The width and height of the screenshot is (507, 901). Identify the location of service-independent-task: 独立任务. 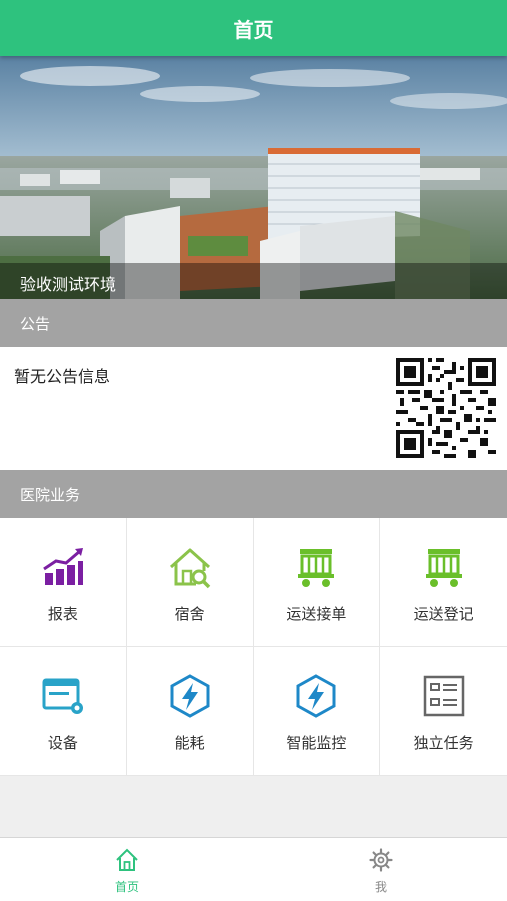
(443, 711).